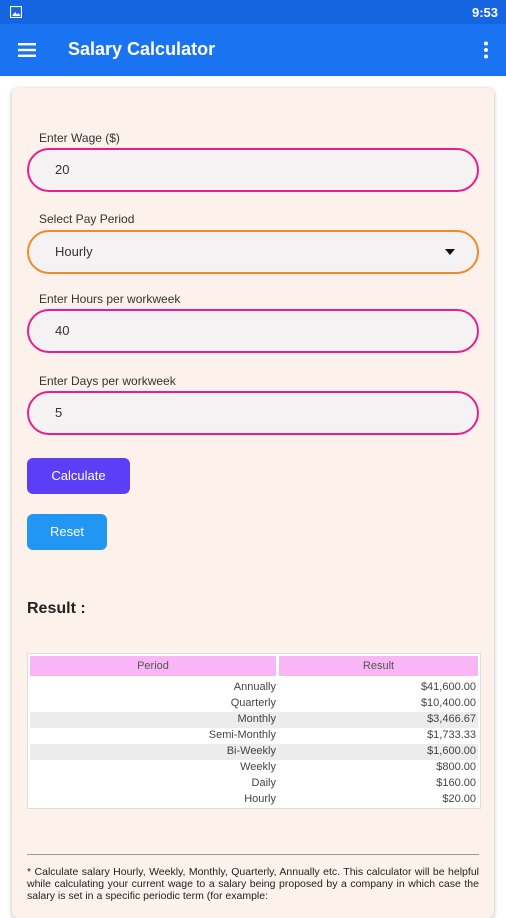 Image resolution: width=506 pixels, height=918 pixels. Describe the element at coordinates (27, 50) in the screenshot. I see `menu-icon` at that location.